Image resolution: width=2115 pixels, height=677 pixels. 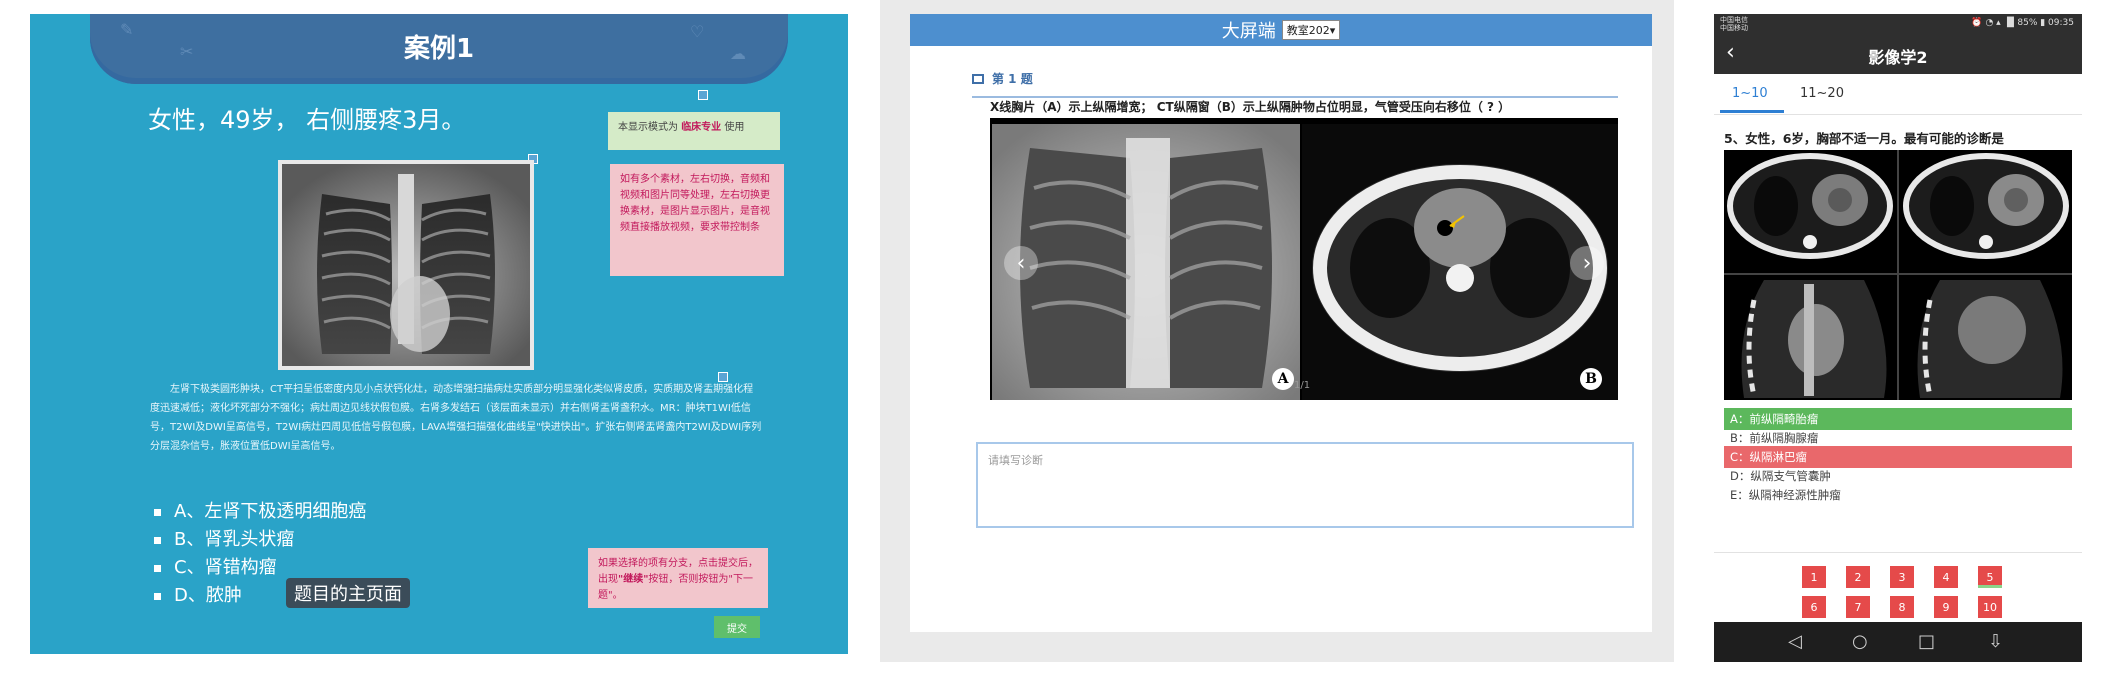 I want to click on image-carousel: ‹ › A B 1/1, so click(x=1304, y=259).